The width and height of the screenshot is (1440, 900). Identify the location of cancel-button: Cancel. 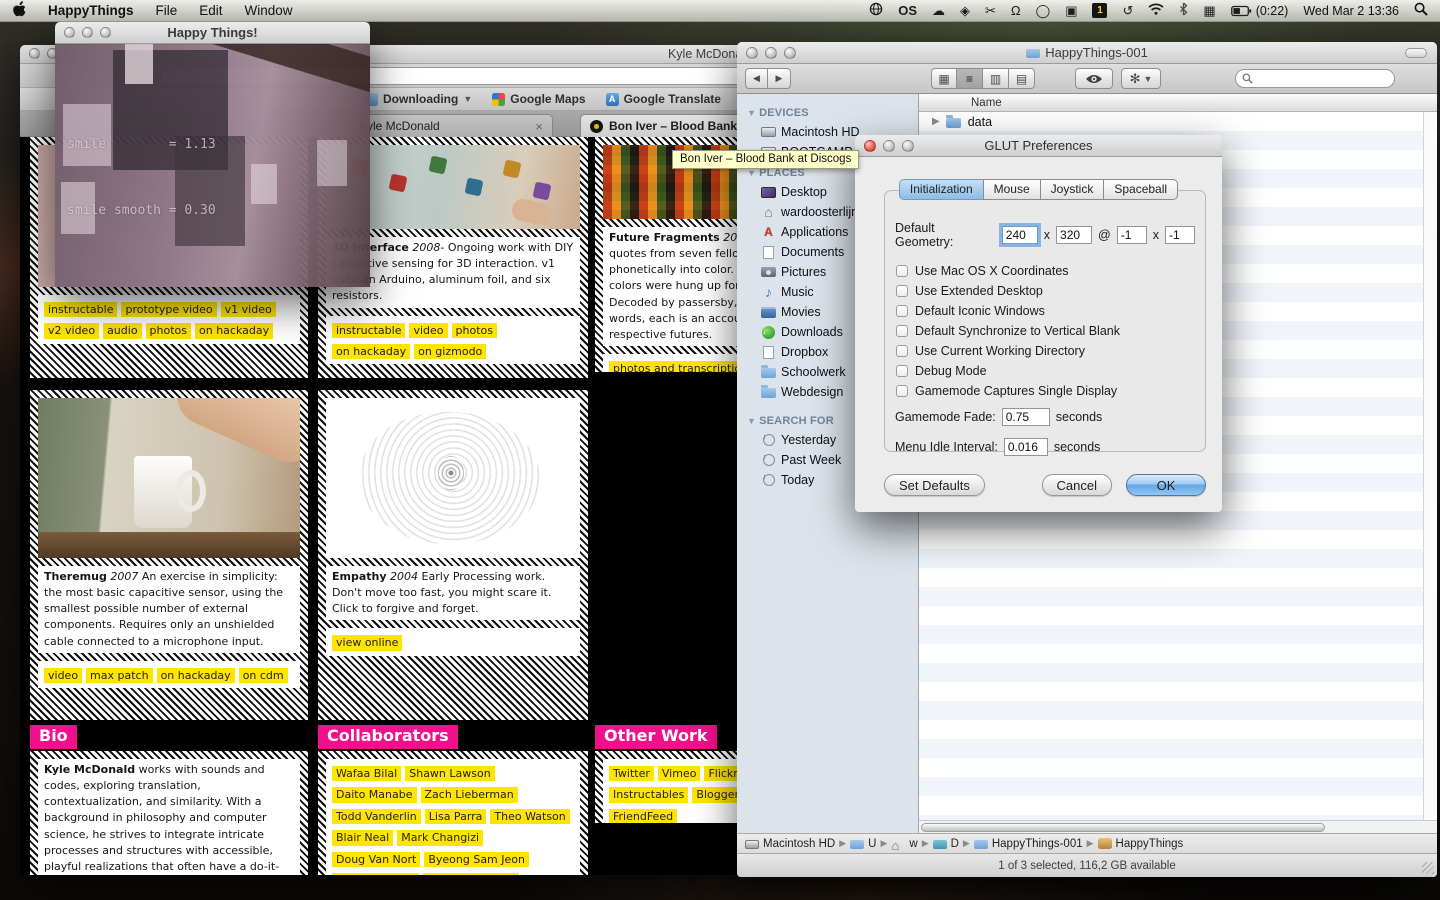
(1076, 485).